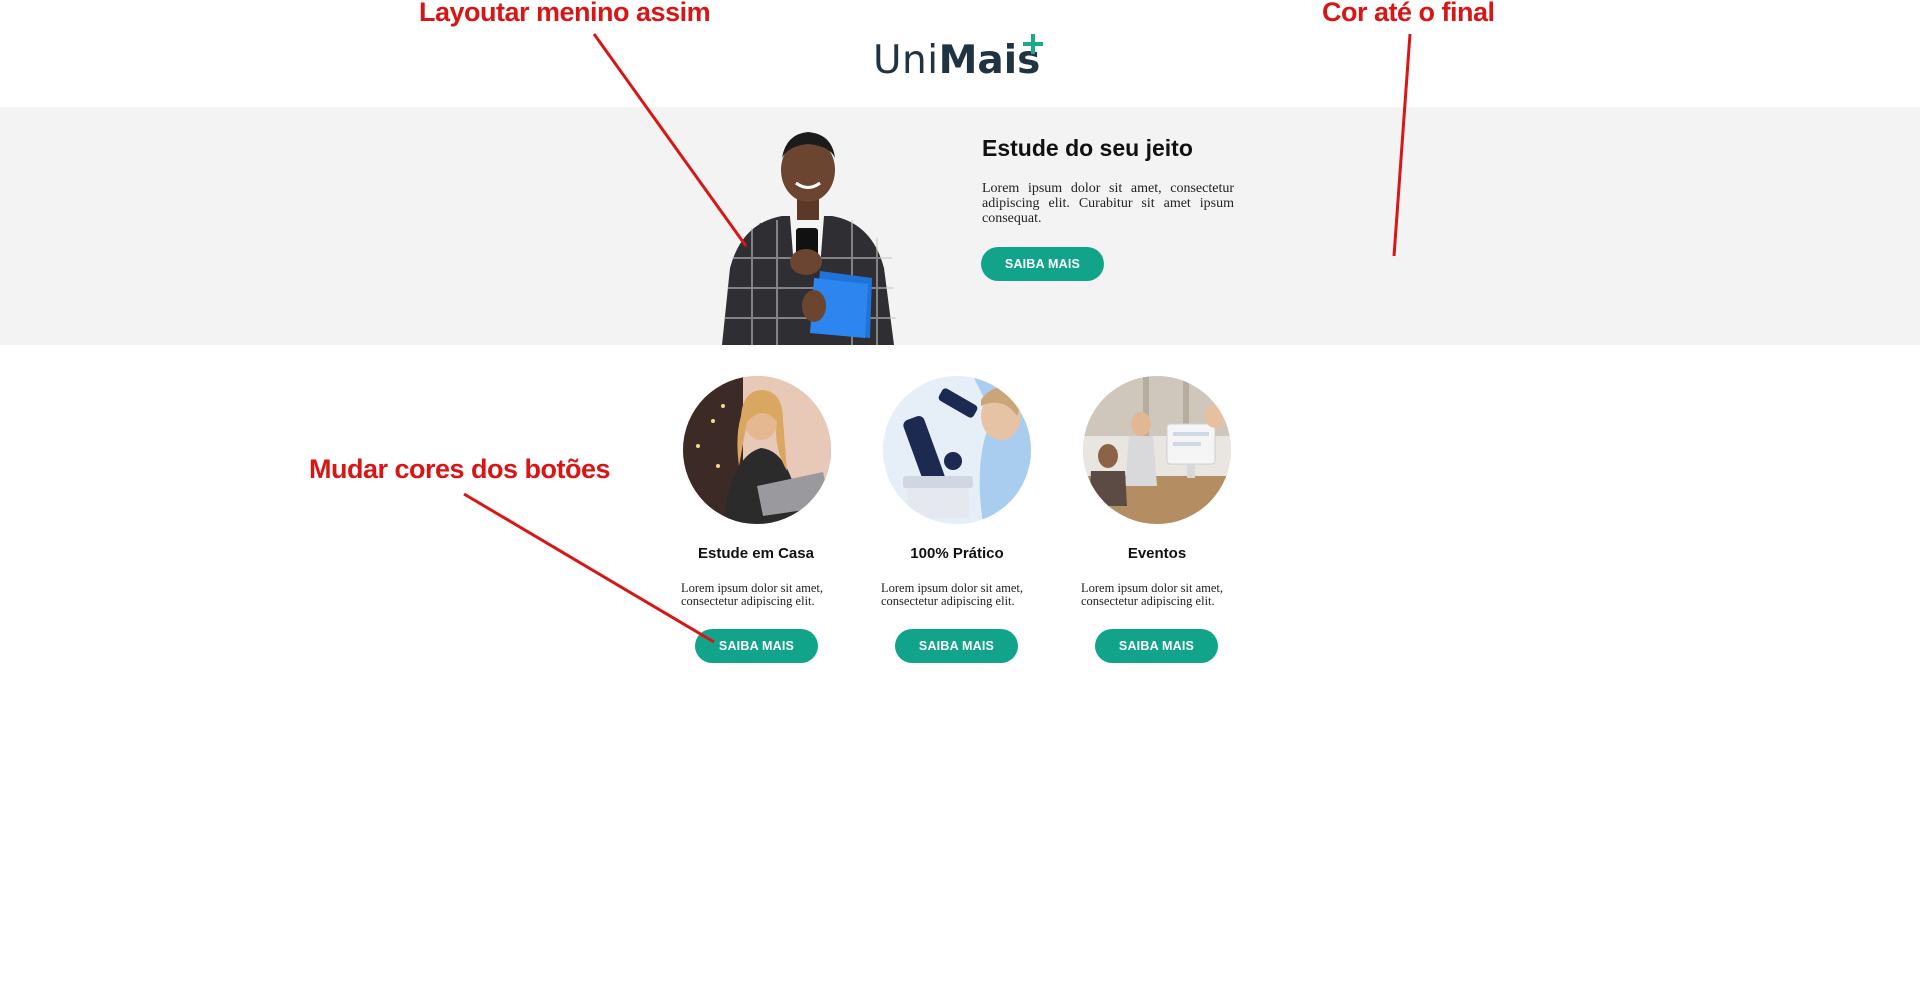 This screenshot has height=984, width=1920. Describe the element at coordinates (956, 646) in the screenshot. I see `card-100-pratico-button: SAIBA MAIS` at that location.